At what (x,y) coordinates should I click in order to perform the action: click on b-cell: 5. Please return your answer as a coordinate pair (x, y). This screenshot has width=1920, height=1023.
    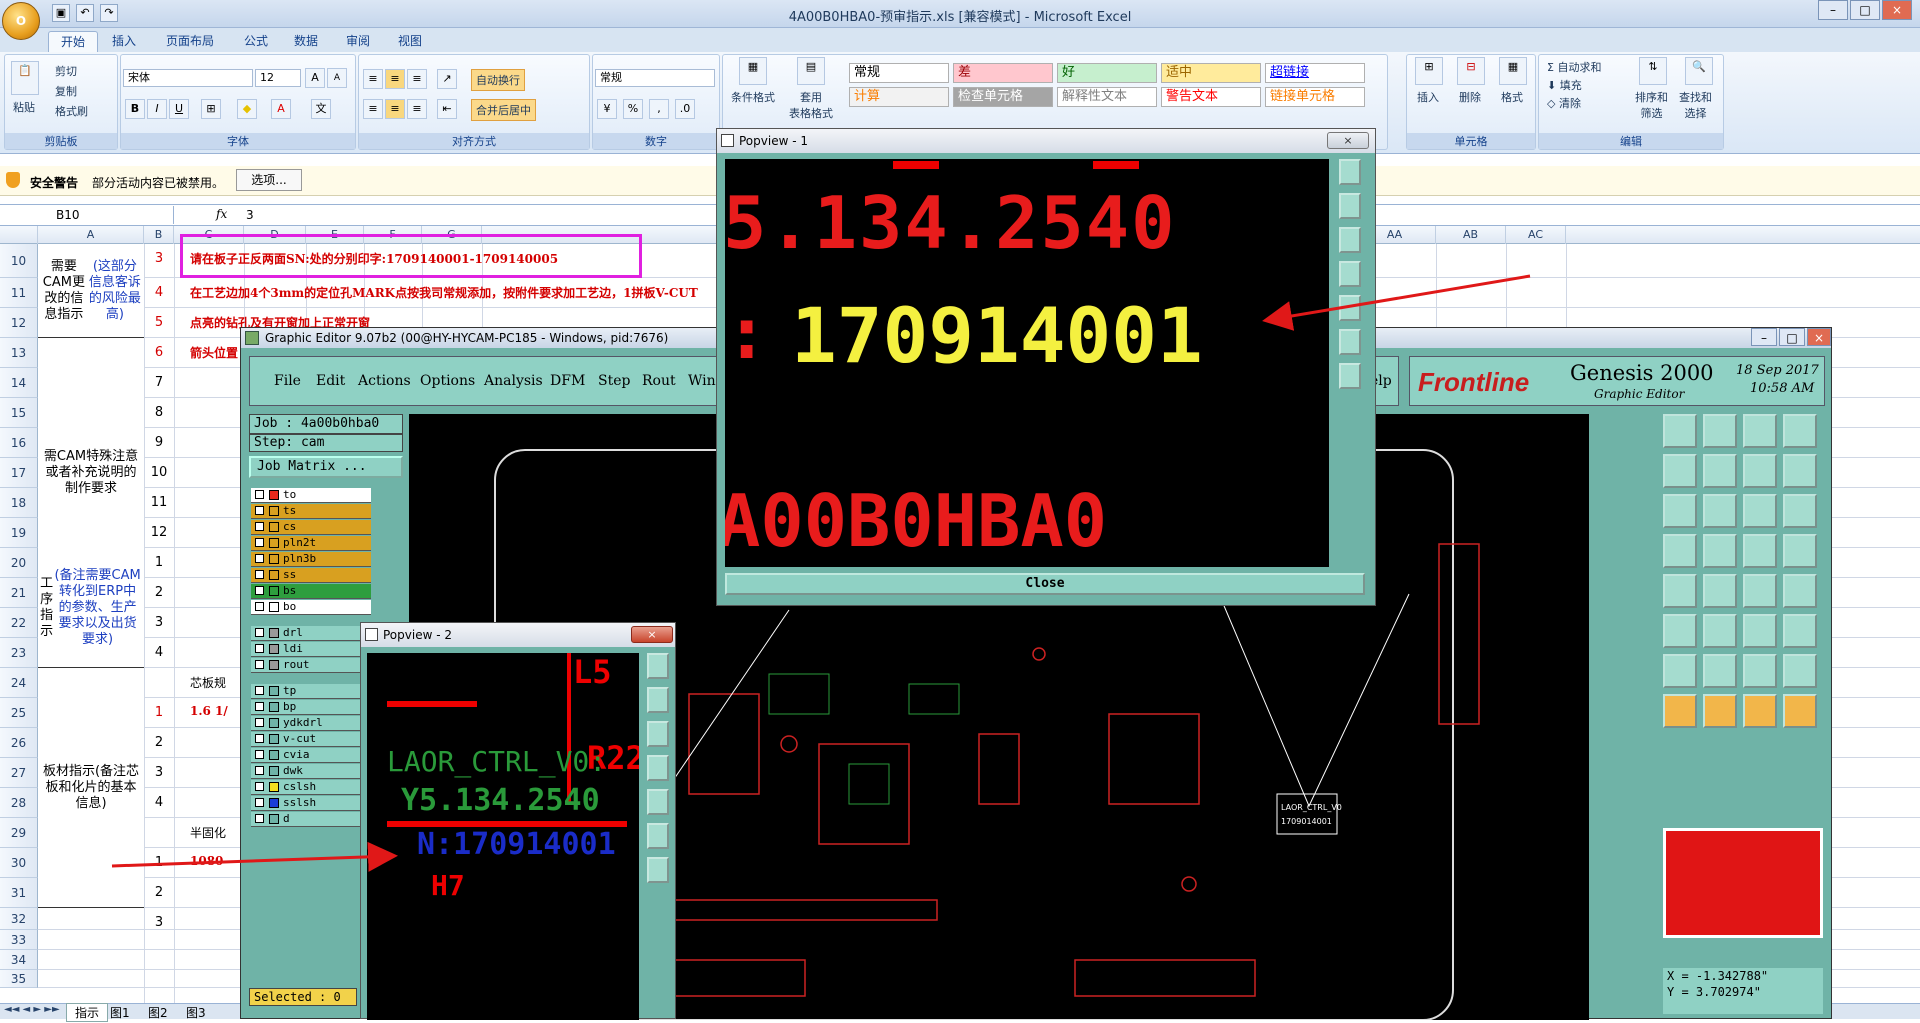
    Looking at the image, I should click on (159, 323).